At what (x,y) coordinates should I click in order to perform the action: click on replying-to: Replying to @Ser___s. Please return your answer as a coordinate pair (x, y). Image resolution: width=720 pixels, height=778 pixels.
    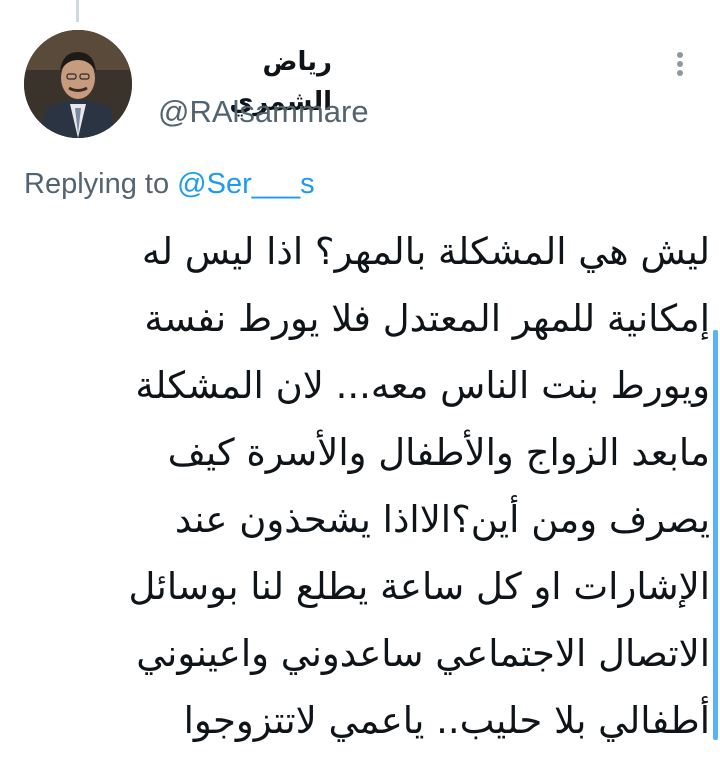
    Looking at the image, I should click on (169, 184).